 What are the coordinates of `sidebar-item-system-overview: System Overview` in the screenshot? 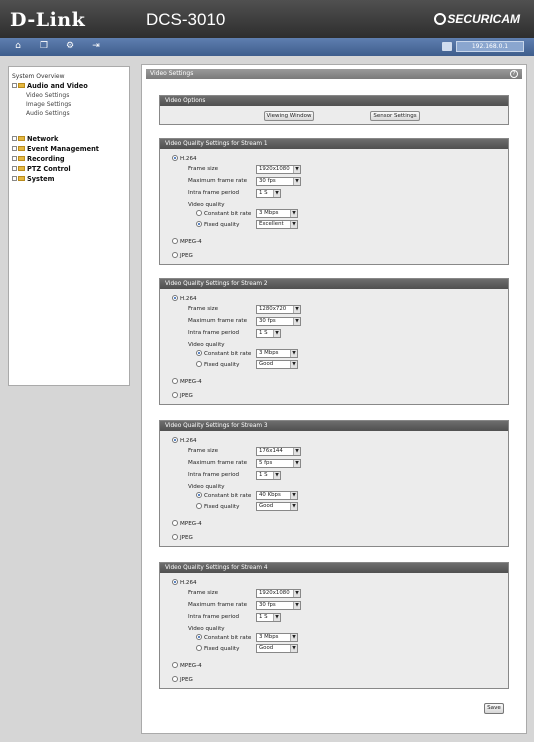 It's located at (69, 76).